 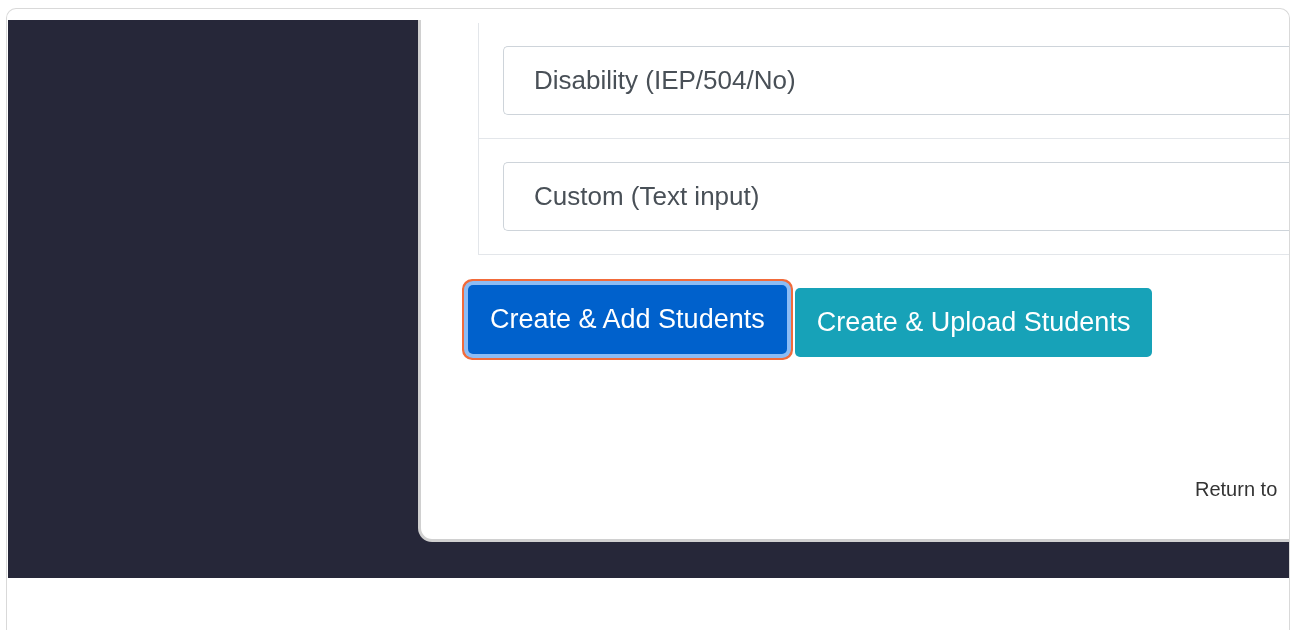 I want to click on select-field: Disability (IEP/504/No), so click(x=896, y=80).